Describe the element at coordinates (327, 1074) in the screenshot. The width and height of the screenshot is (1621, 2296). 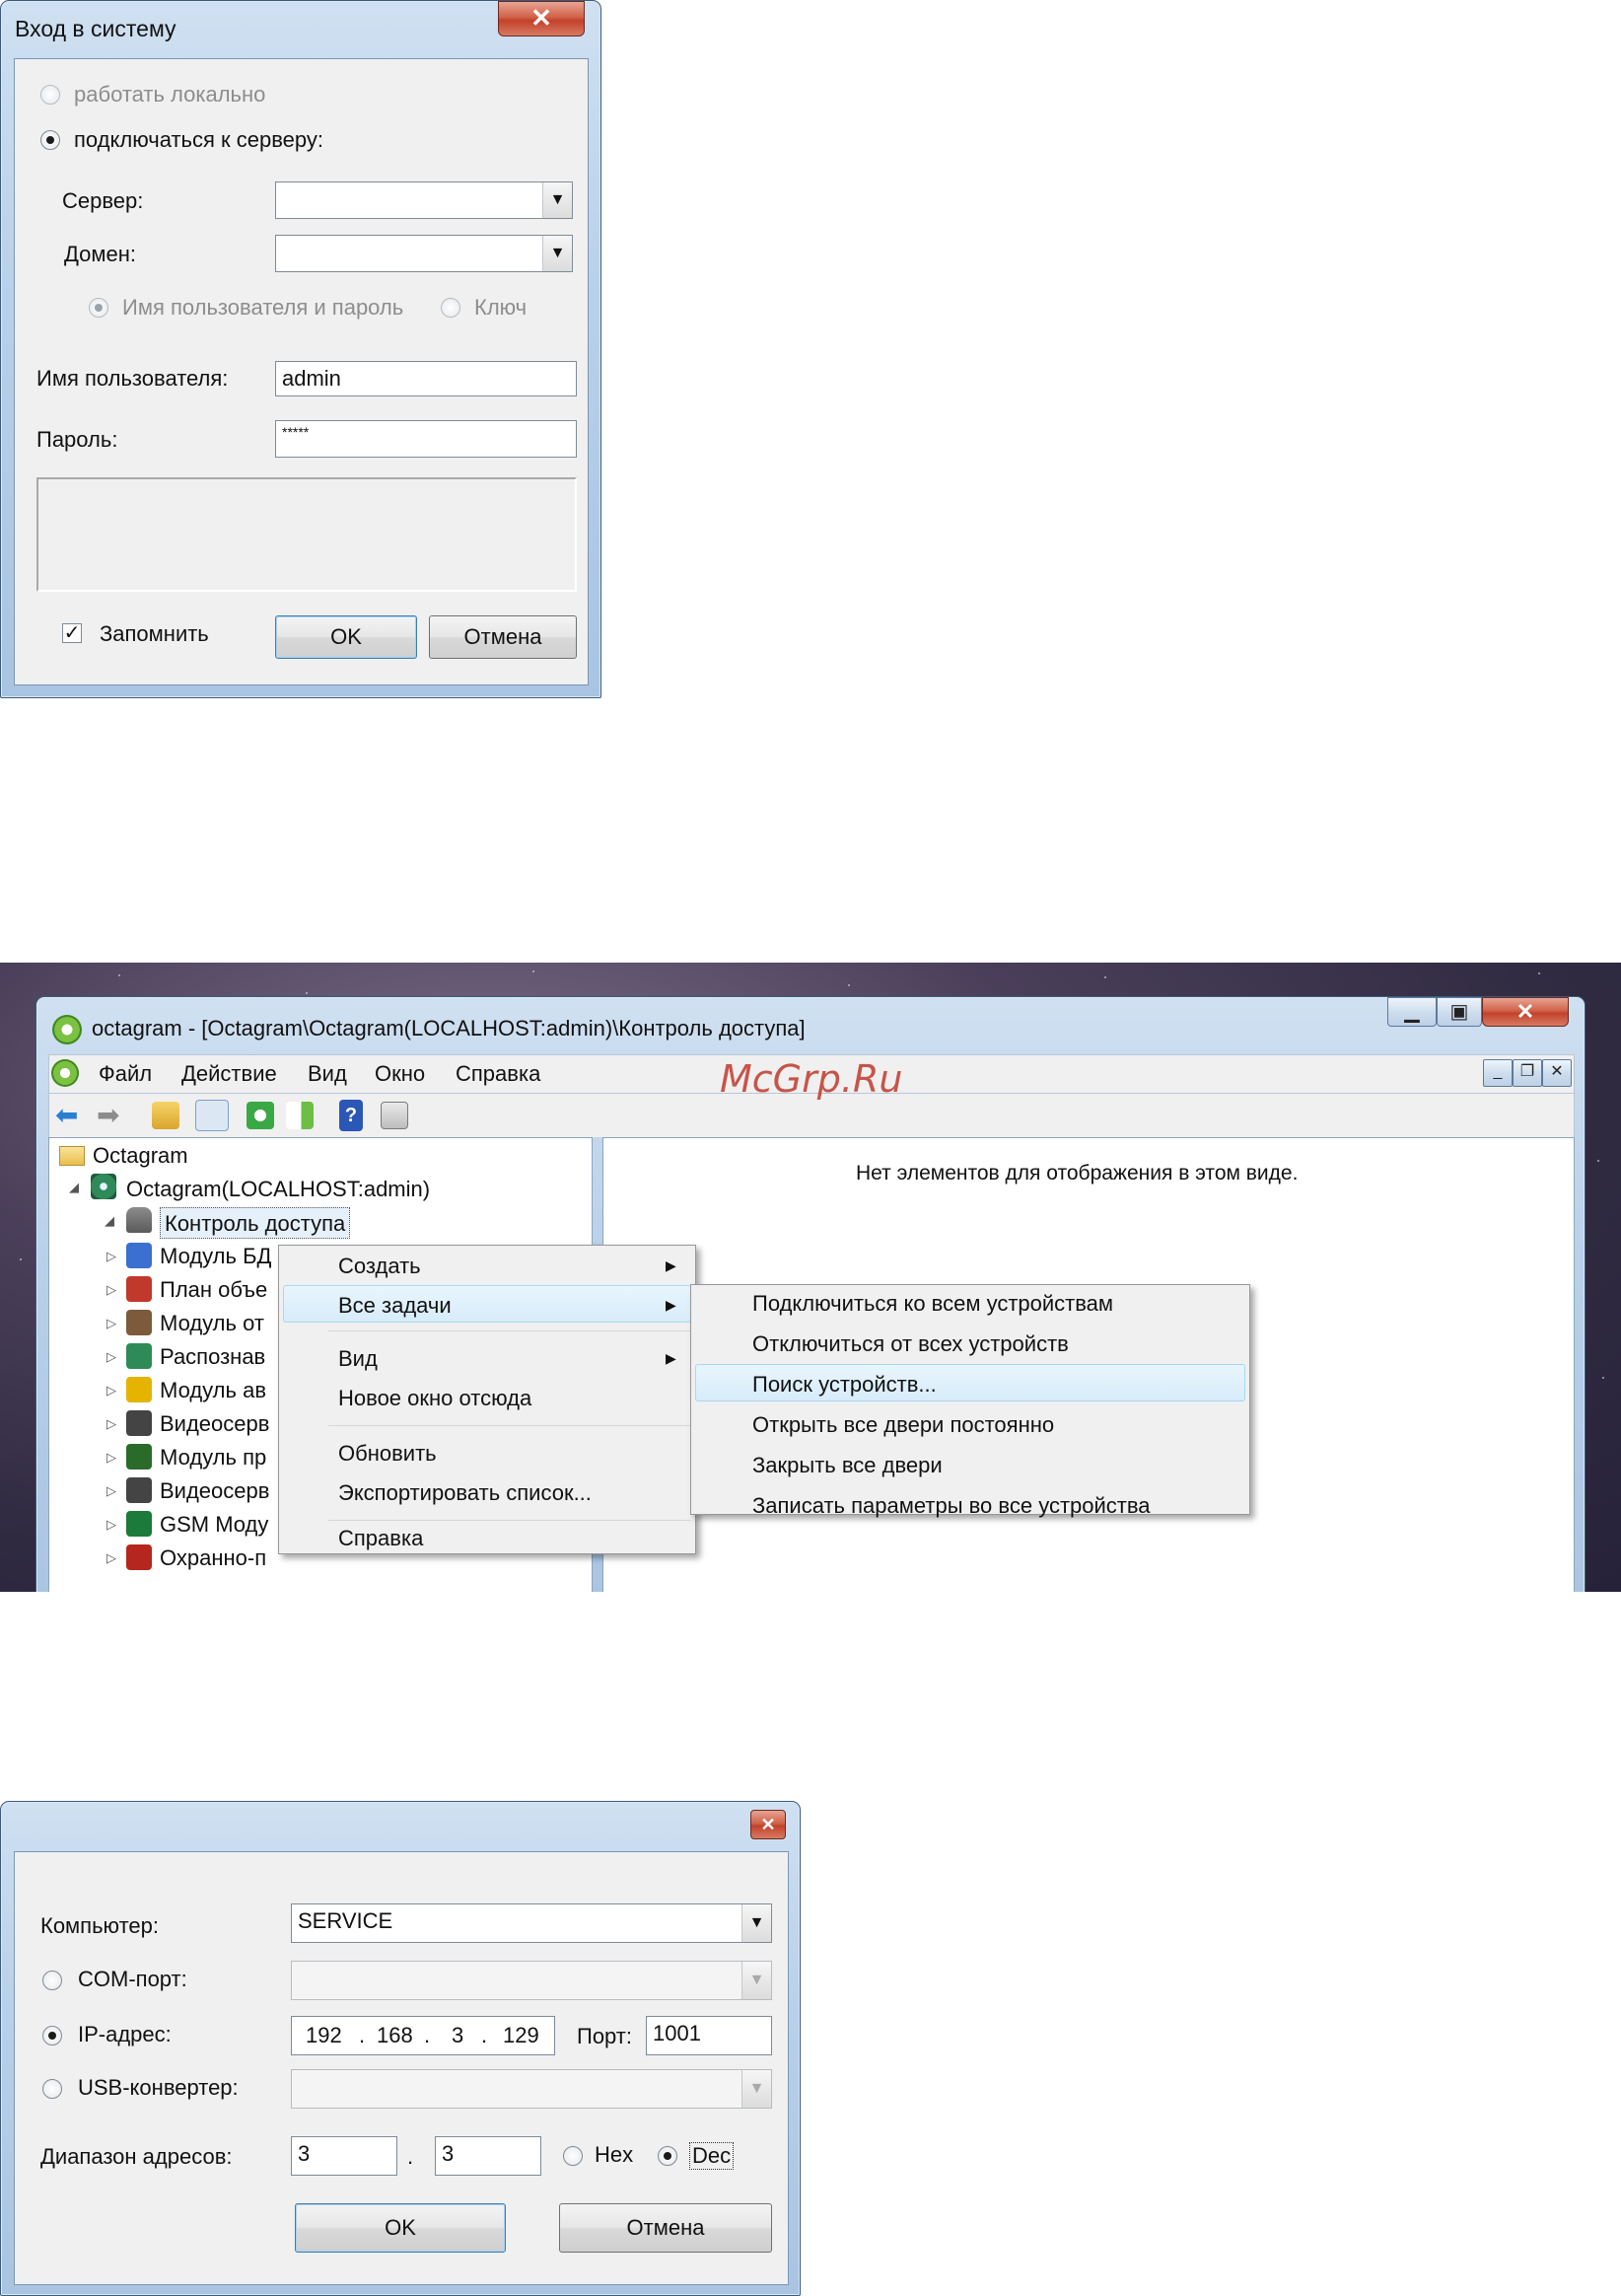
I see `menu-view: Вид` at that location.